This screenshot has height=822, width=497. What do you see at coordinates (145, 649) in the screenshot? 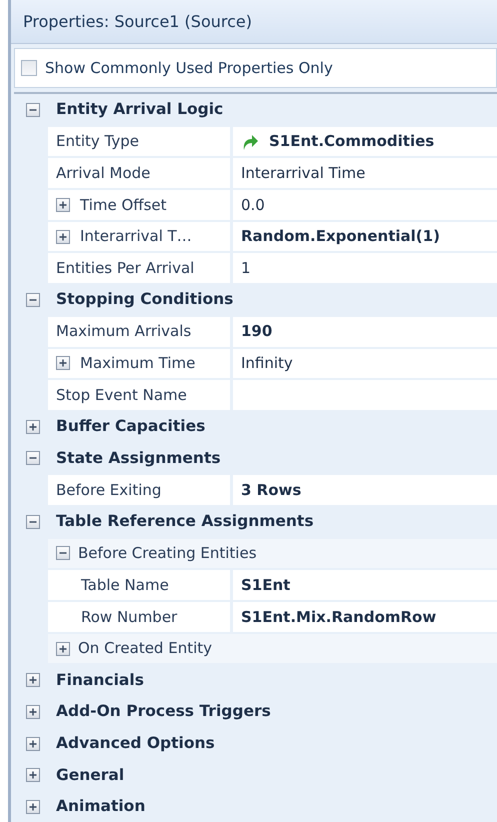
I see `group-label: On Created Entity` at bounding box center [145, 649].